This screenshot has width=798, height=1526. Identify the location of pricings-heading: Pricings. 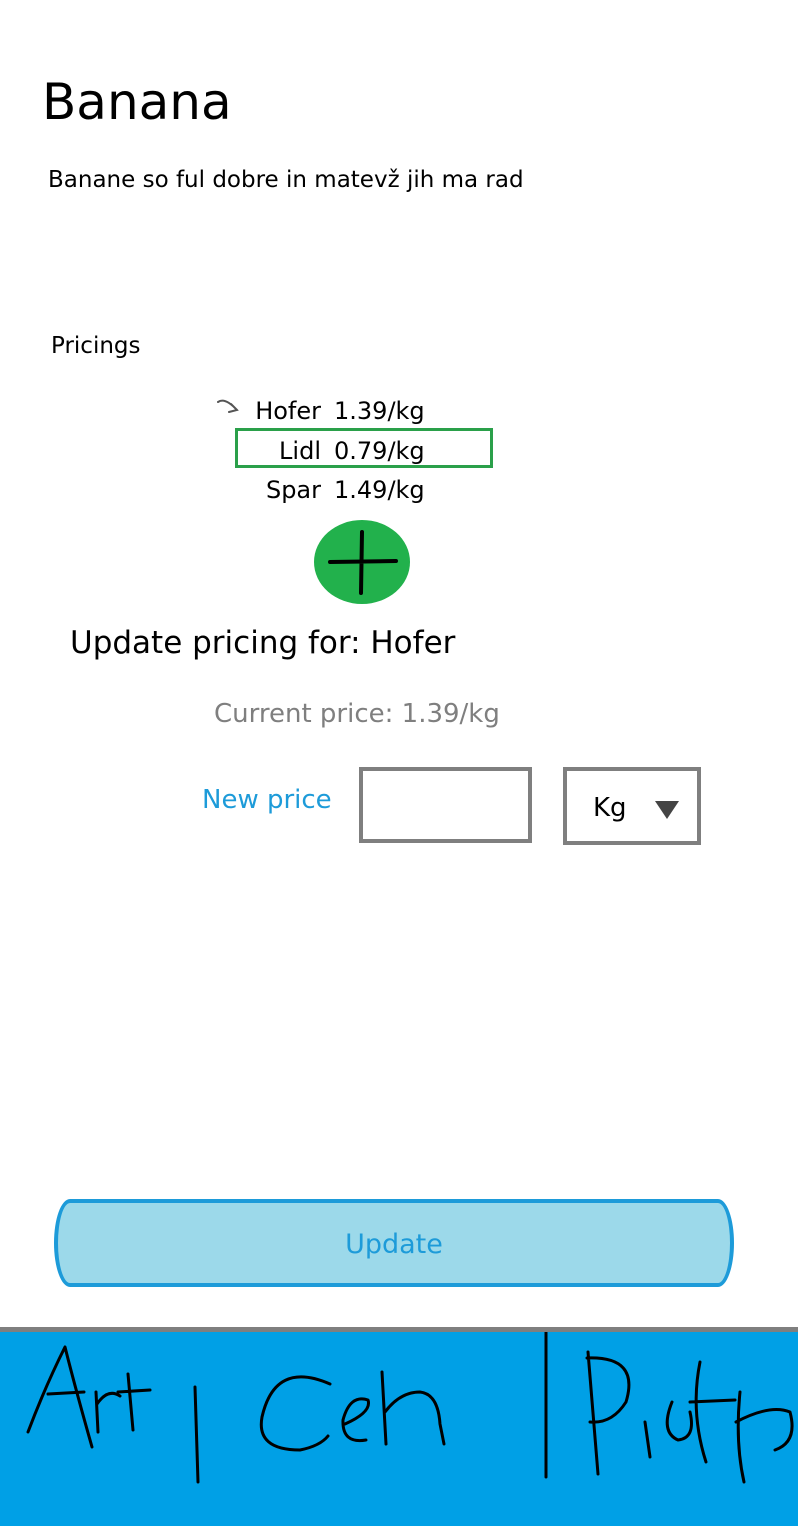
(96, 346).